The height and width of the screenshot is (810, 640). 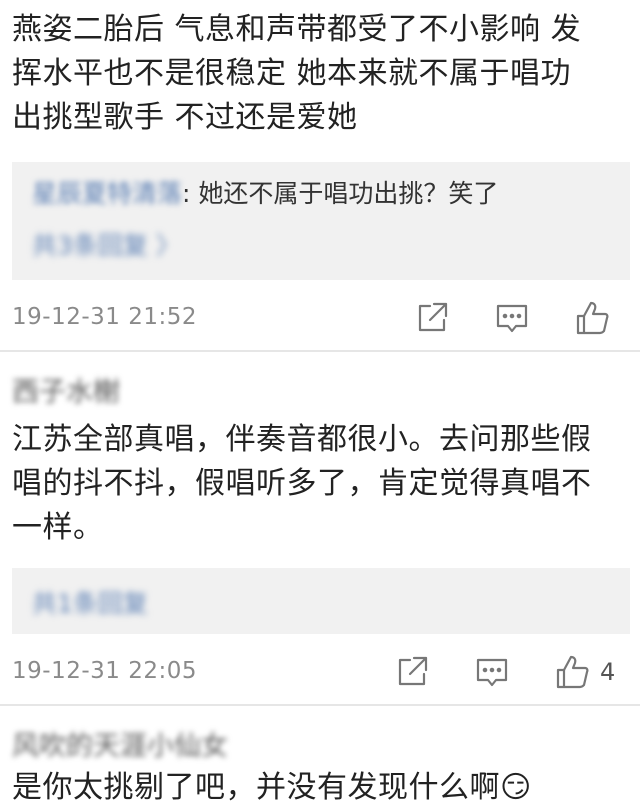 What do you see at coordinates (348, 193) in the screenshot?
I see `reply-text: 她还不属于唱功出挑？笑了` at bounding box center [348, 193].